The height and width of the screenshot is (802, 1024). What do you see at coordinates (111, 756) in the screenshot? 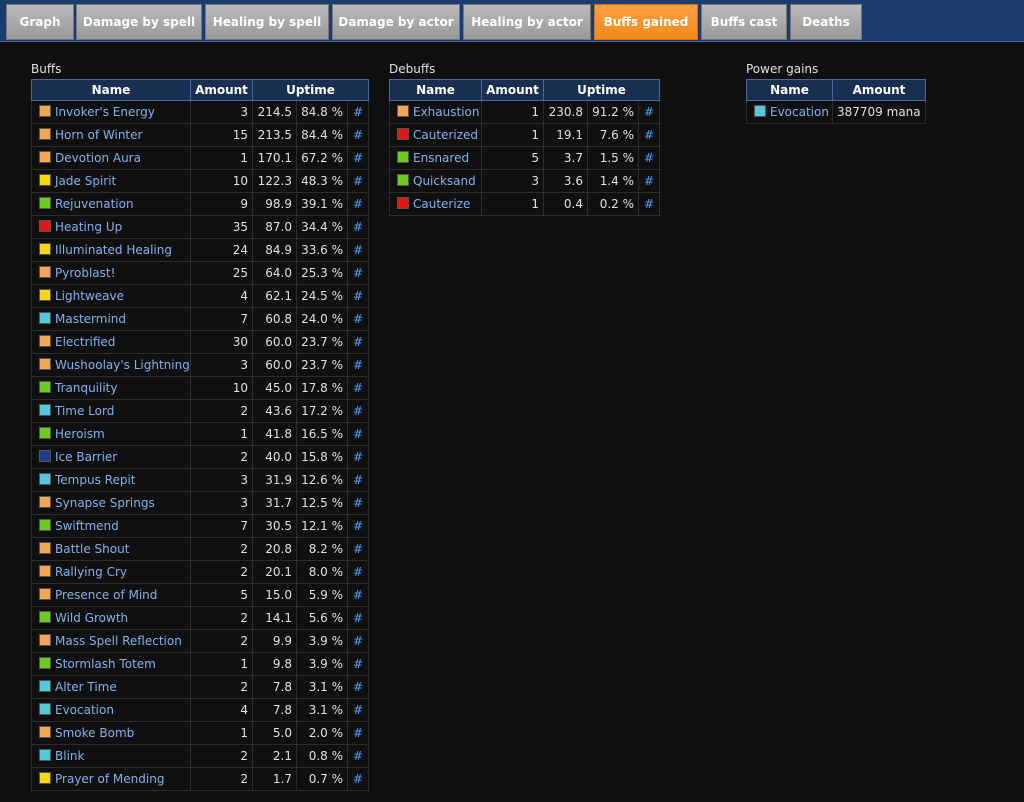
I see `aura-name-cell: Blink` at bounding box center [111, 756].